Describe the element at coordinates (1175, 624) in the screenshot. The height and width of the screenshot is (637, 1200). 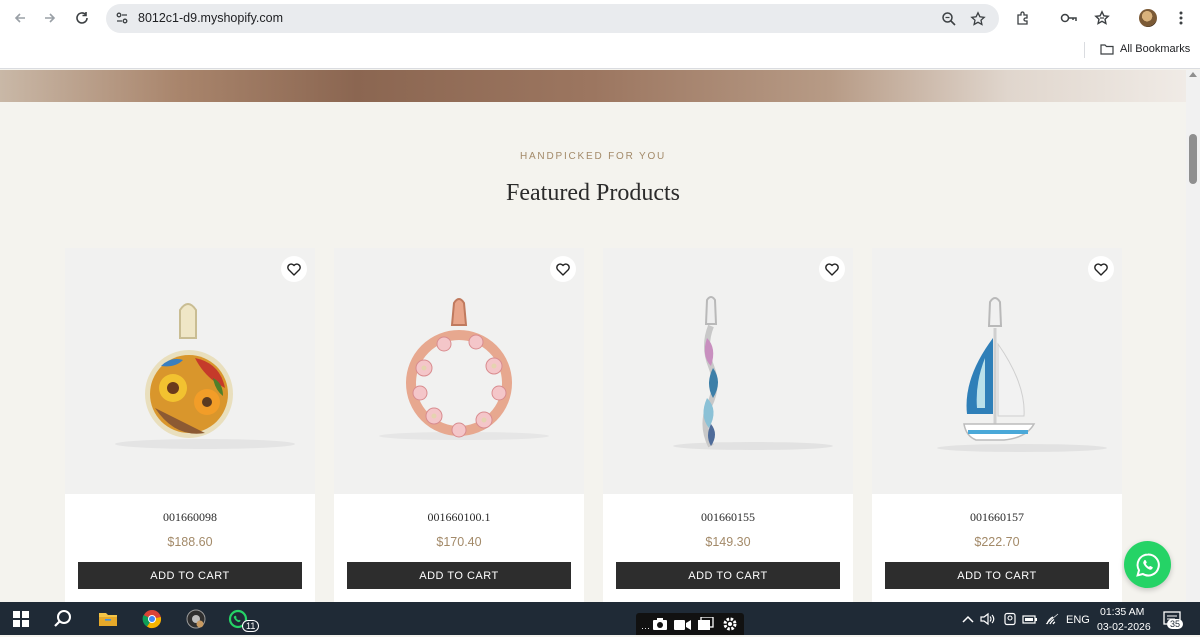
I see `notification-count-badge: 35` at that location.